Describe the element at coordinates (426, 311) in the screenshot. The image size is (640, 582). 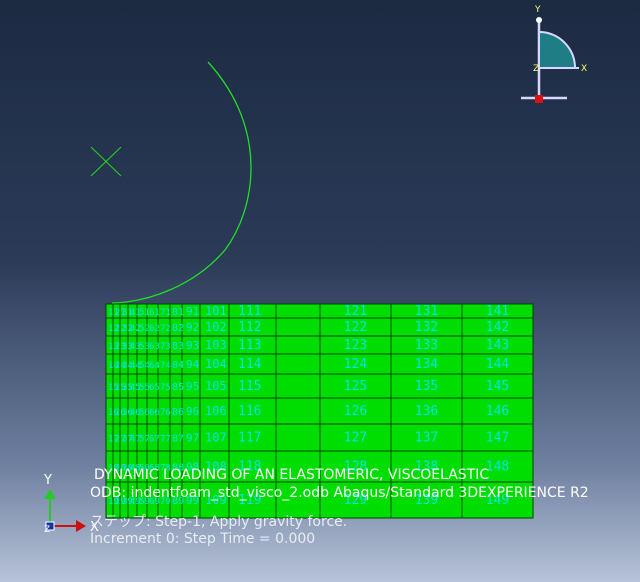
I see `mesh-node-label: 131` at that location.